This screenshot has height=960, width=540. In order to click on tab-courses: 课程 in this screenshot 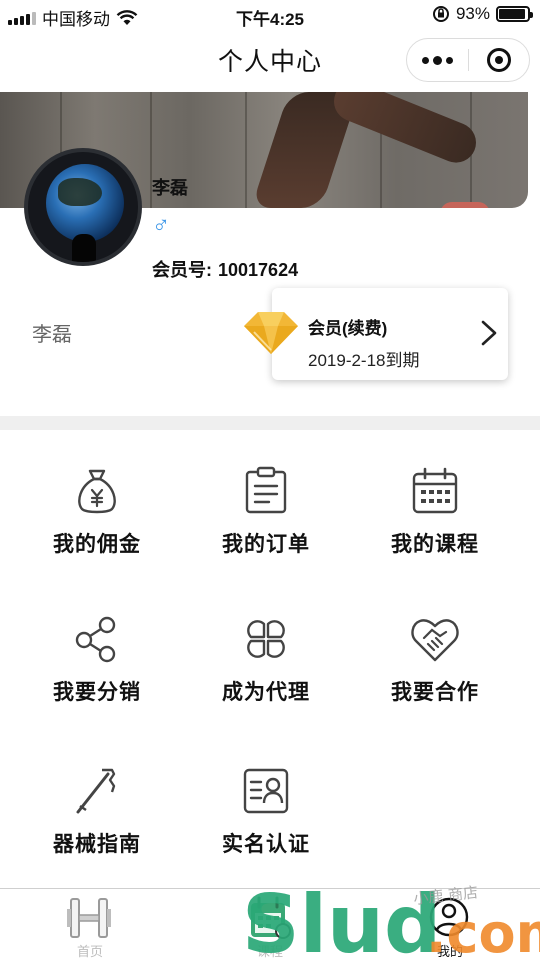, I will do `click(270, 924)`.